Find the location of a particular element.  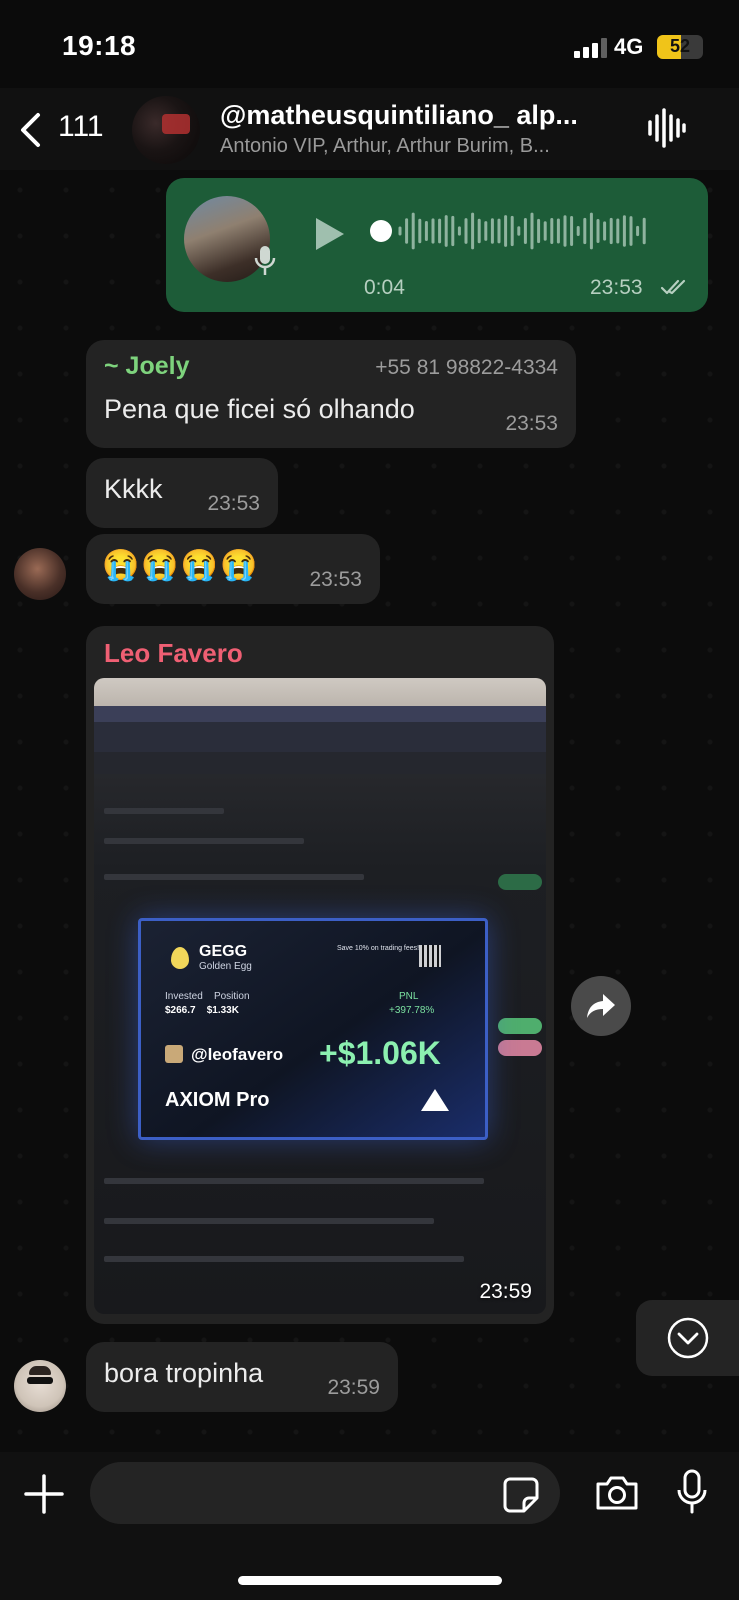

pnl-percent: +397.78% is located at coordinates (412, 1010).